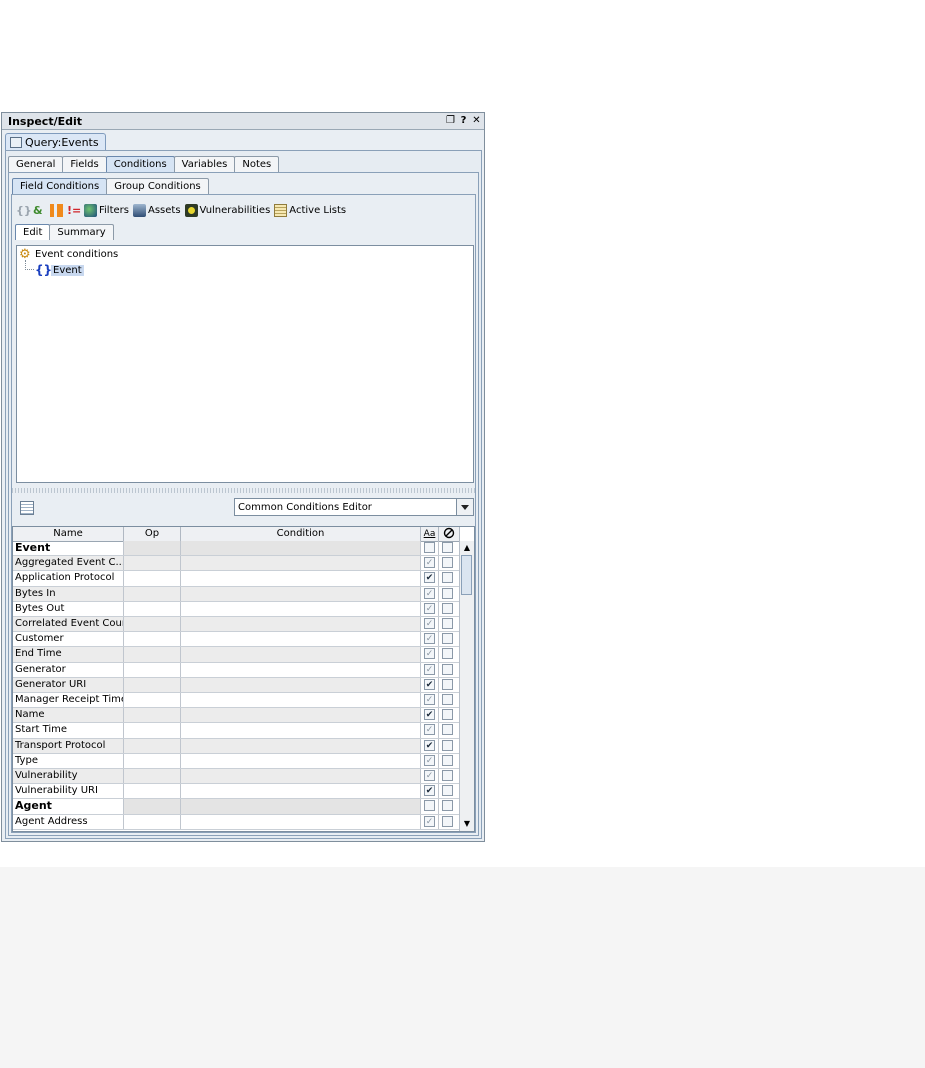  I want to click on conditions-editor-select: Common Conditions Editor, so click(354, 507).